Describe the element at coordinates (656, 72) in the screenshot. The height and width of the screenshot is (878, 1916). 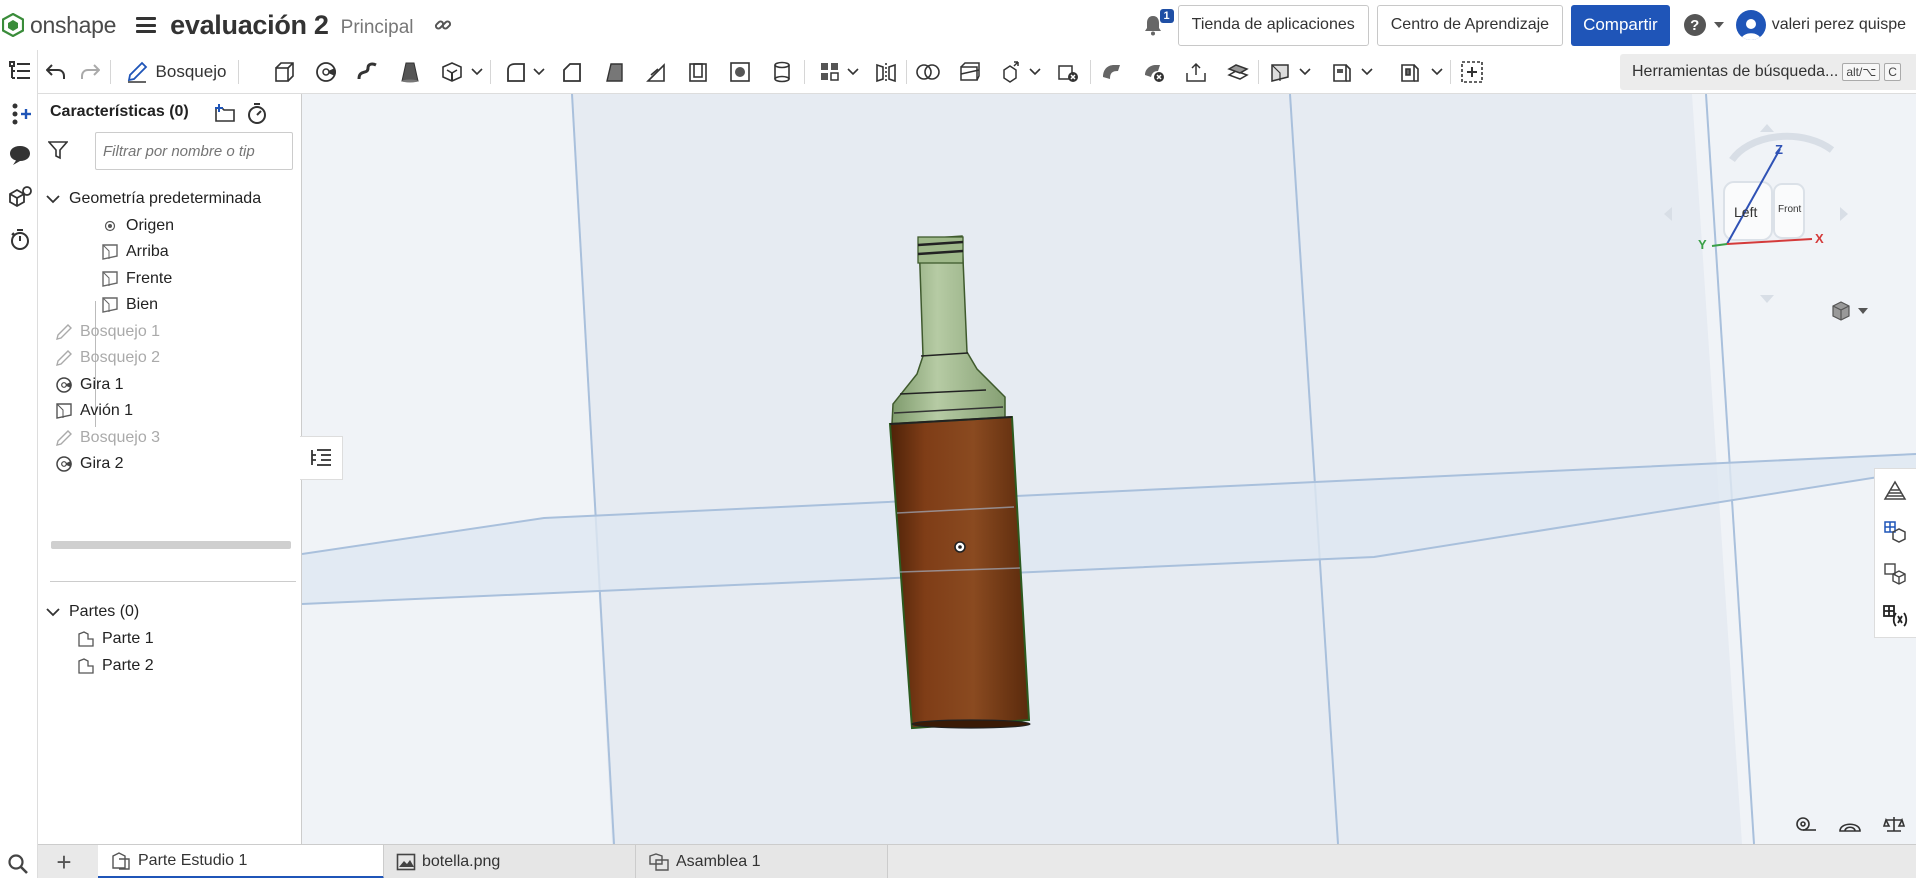
I see `rib-icon` at that location.